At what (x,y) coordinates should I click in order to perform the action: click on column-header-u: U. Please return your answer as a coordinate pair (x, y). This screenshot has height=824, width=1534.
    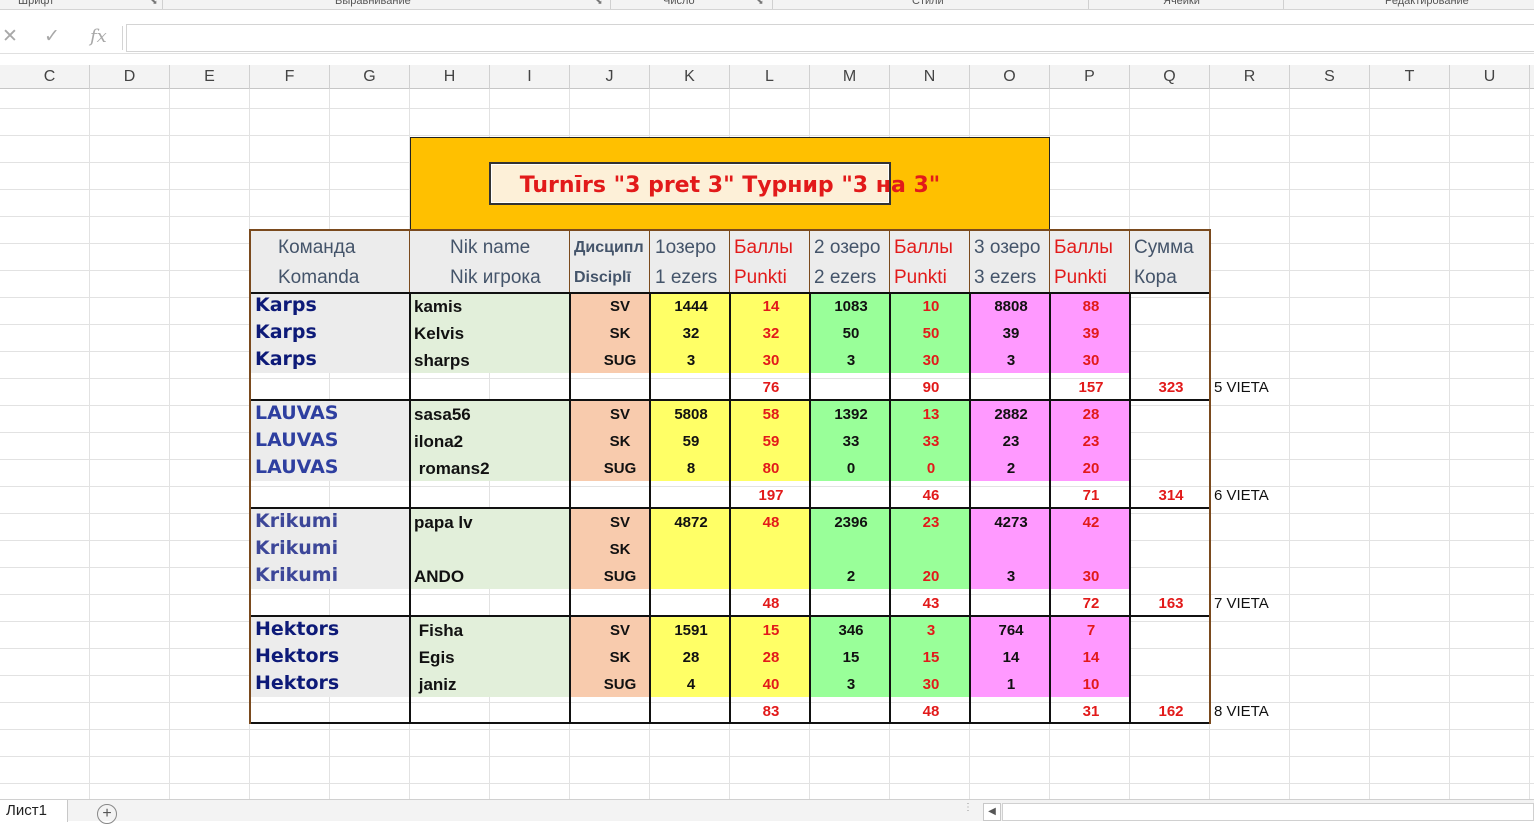
    Looking at the image, I should click on (1490, 77).